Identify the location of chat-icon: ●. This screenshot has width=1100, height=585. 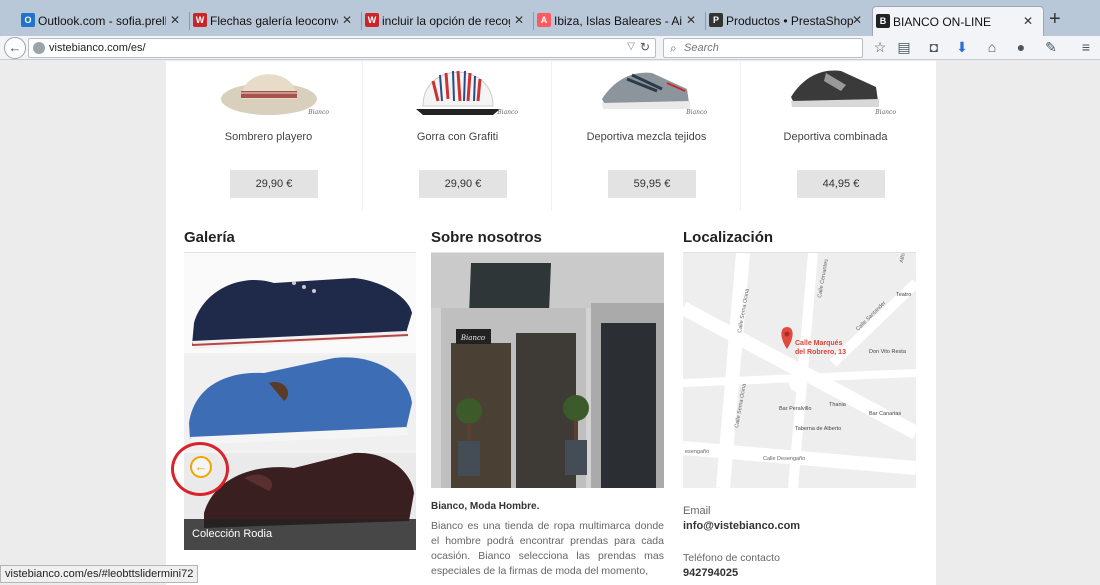
(1021, 47).